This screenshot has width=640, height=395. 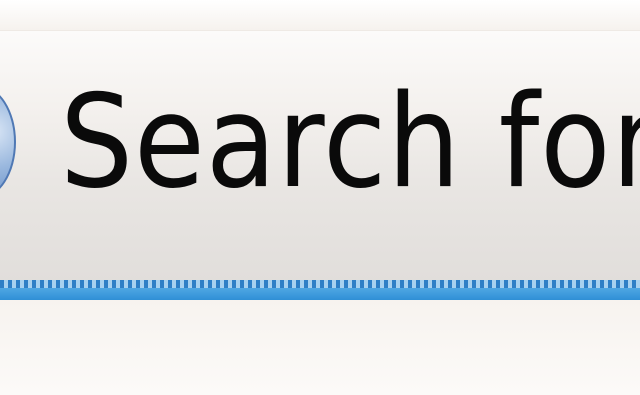 What do you see at coordinates (8, 142) in the screenshot?
I see `update-globe-icon` at bounding box center [8, 142].